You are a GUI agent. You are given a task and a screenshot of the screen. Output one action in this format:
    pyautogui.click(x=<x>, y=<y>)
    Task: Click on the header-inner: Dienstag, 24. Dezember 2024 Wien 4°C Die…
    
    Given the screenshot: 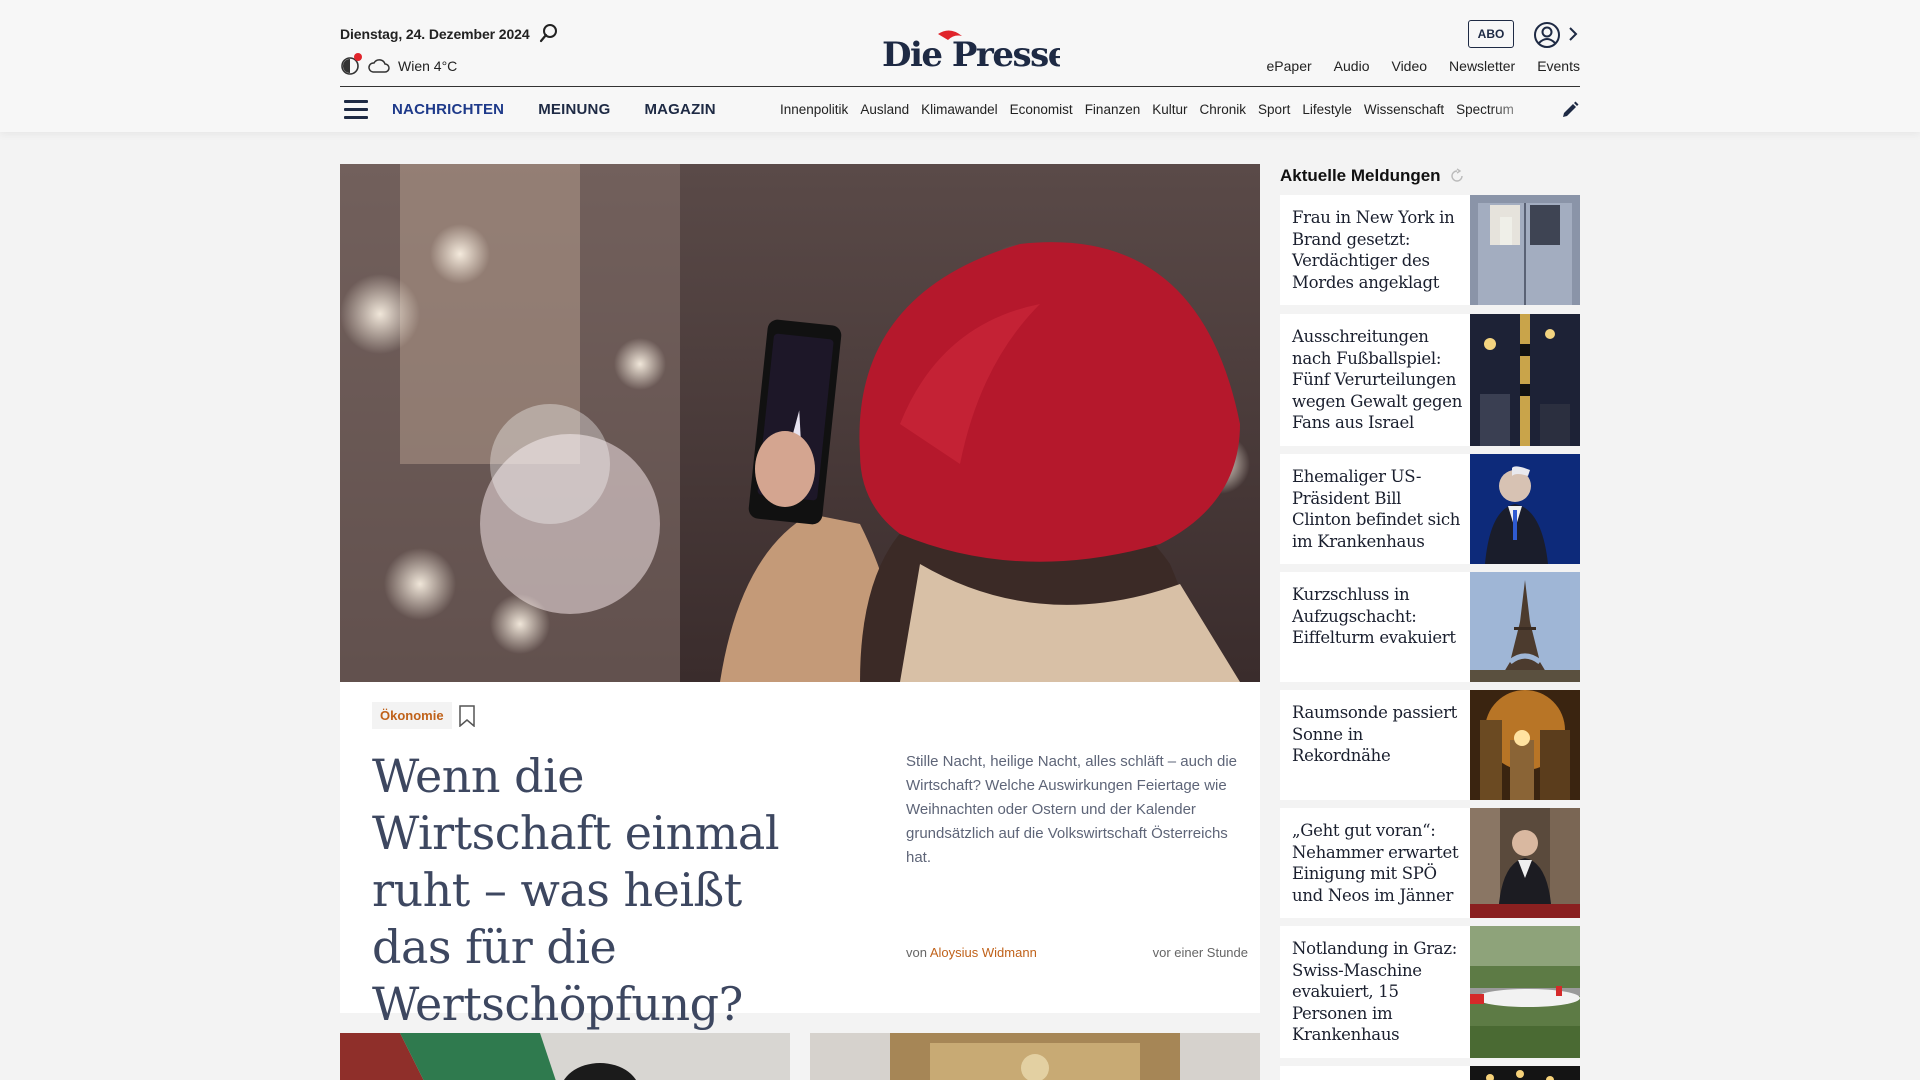 What is the action you would take?
    pyautogui.click(x=960, y=66)
    